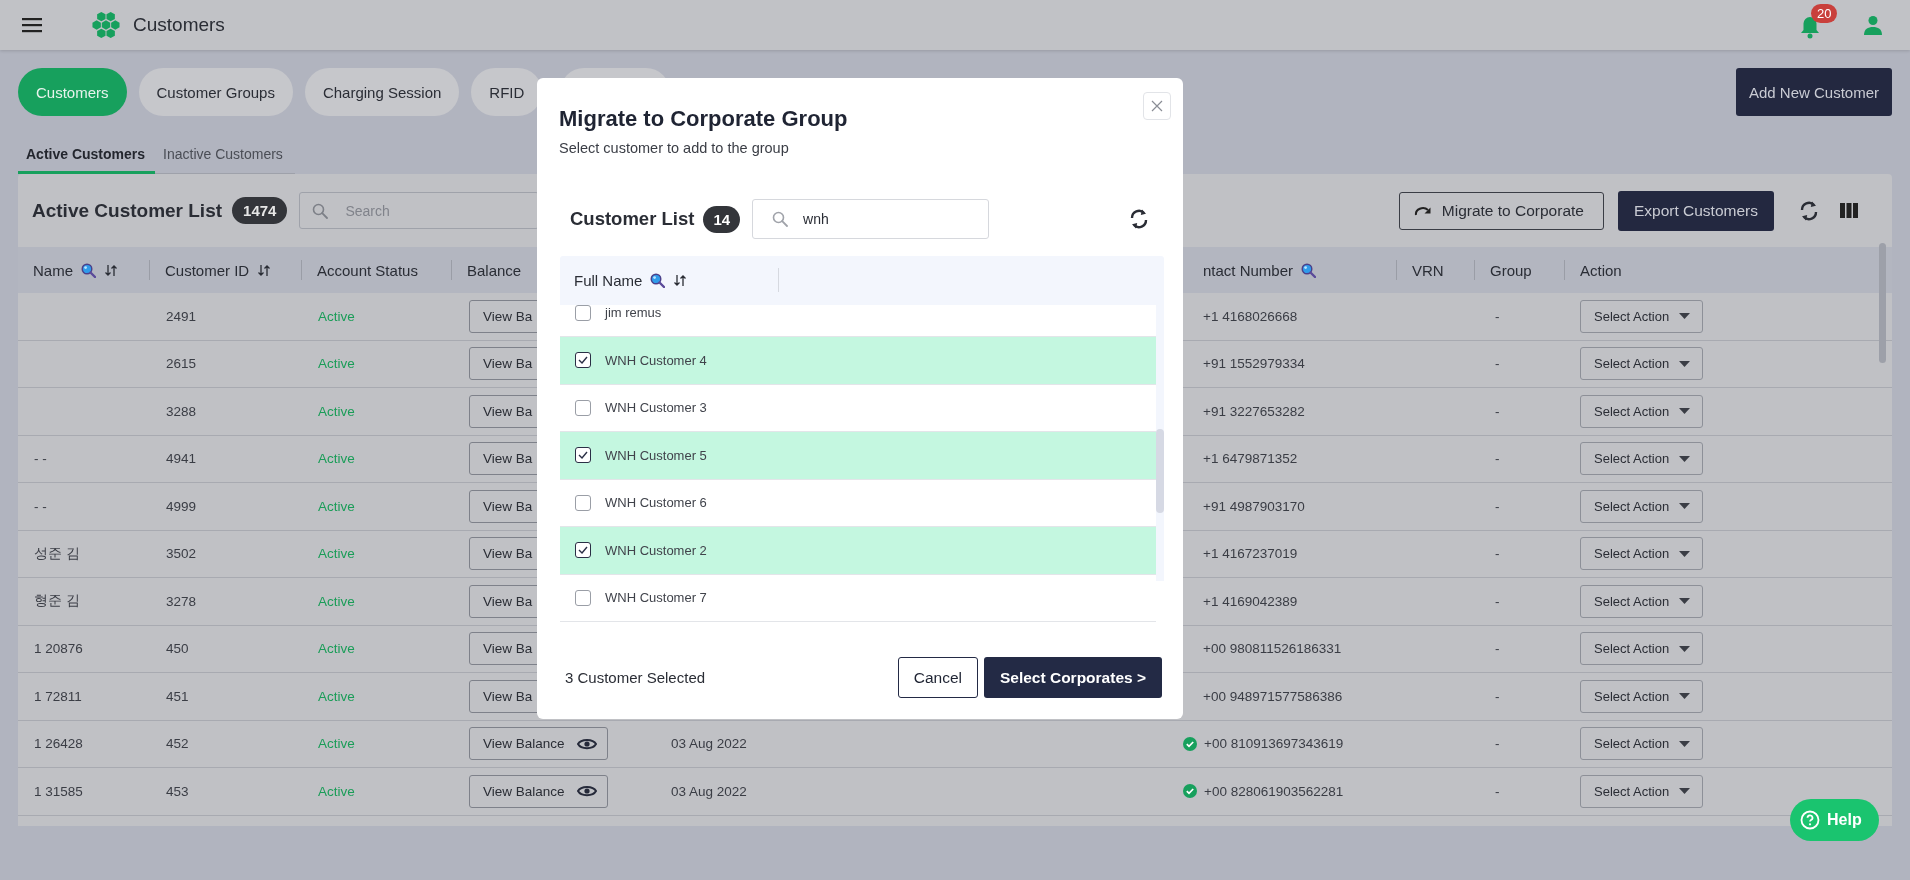 This screenshot has width=1910, height=880. I want to click on select-corporates-button: Select Corporates >, so click(1072, 677).